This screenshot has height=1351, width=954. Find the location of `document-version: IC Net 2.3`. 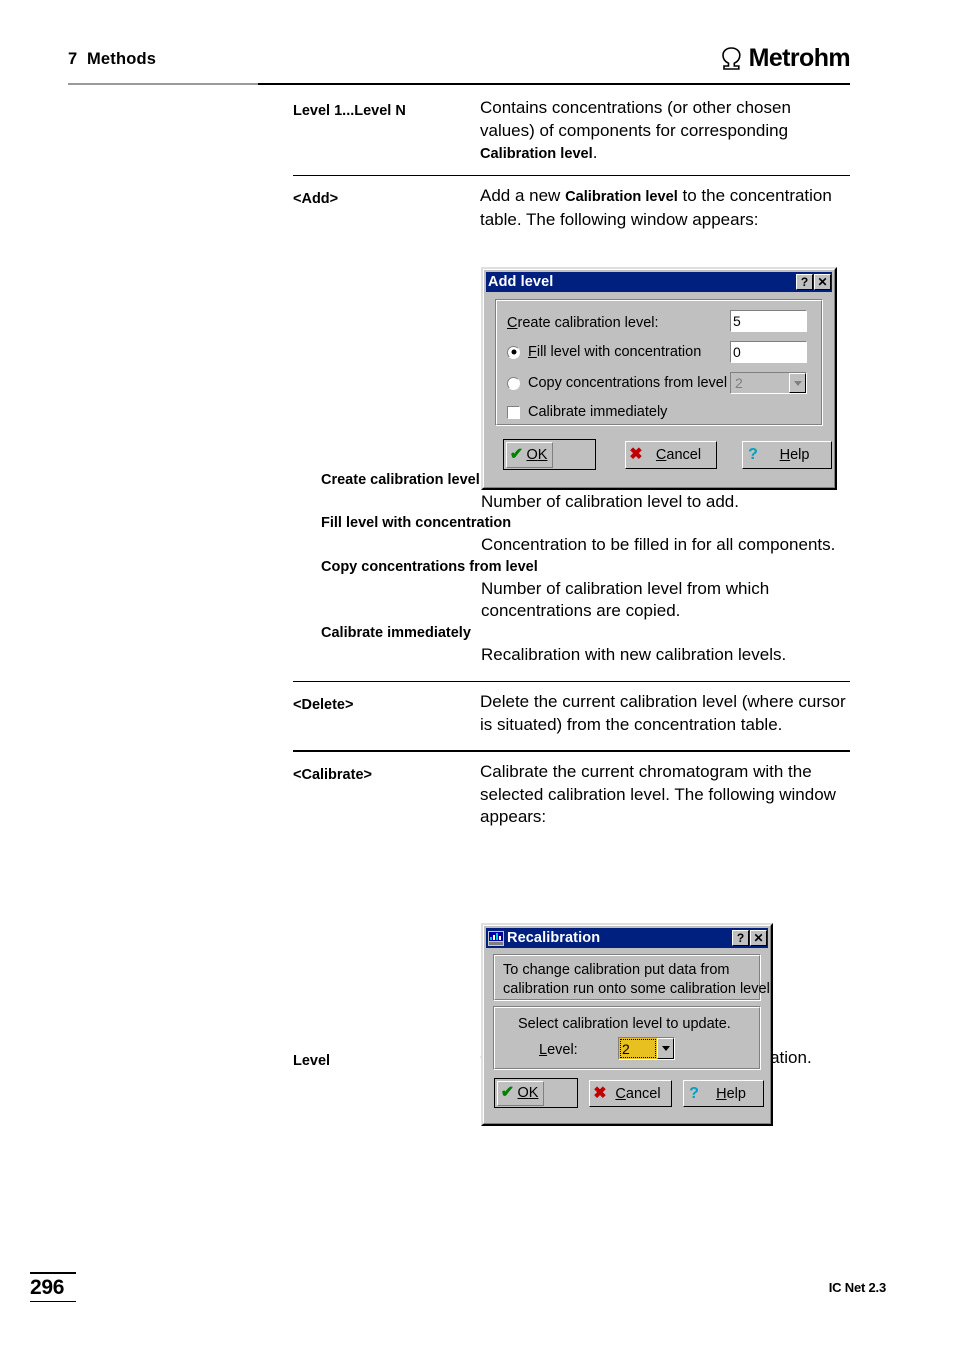

document-version: IC Net 2.3 is located at coordinates (857, 1287).